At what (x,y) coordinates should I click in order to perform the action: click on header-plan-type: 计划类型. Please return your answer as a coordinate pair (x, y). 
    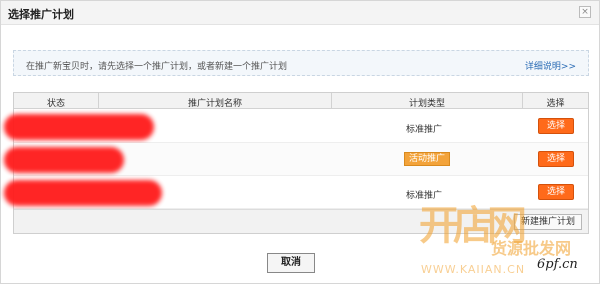
    Looking at the image, I should click on (426, 104).